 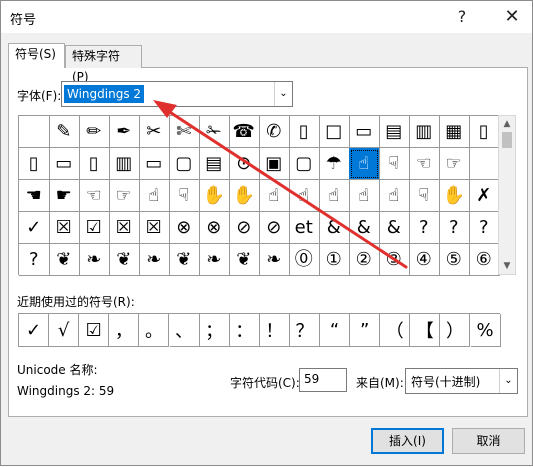 What do you see at coordinates (507, 195) in the screenshot?
I see `grid-scrollbar: ▲ ▼` at bounding box center [507, 195].